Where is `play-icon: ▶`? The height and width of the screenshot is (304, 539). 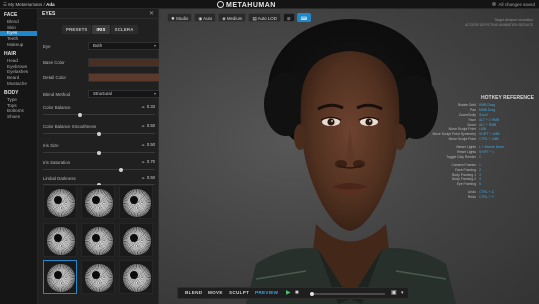 play-icon: ▶ is located at coordinates (288, 293).